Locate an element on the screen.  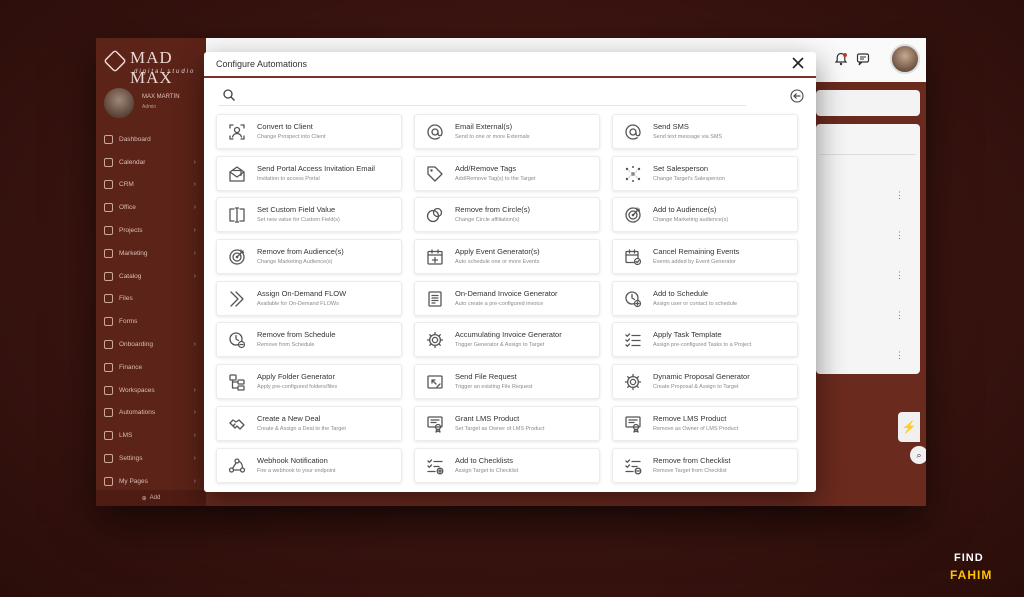
cursor-field-icon is located at coordinates (237, 215).